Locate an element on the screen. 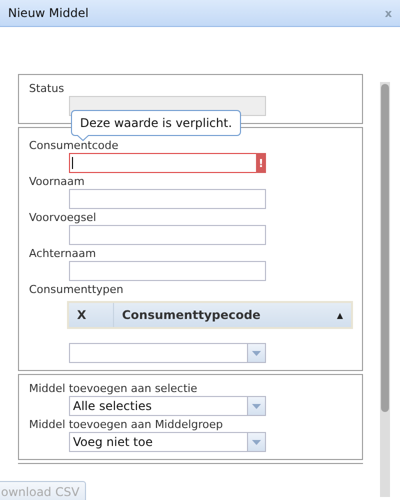 The height and width of the screenshot is (500, 400). field-label: Voornaam is located at coordinates (57, 181).